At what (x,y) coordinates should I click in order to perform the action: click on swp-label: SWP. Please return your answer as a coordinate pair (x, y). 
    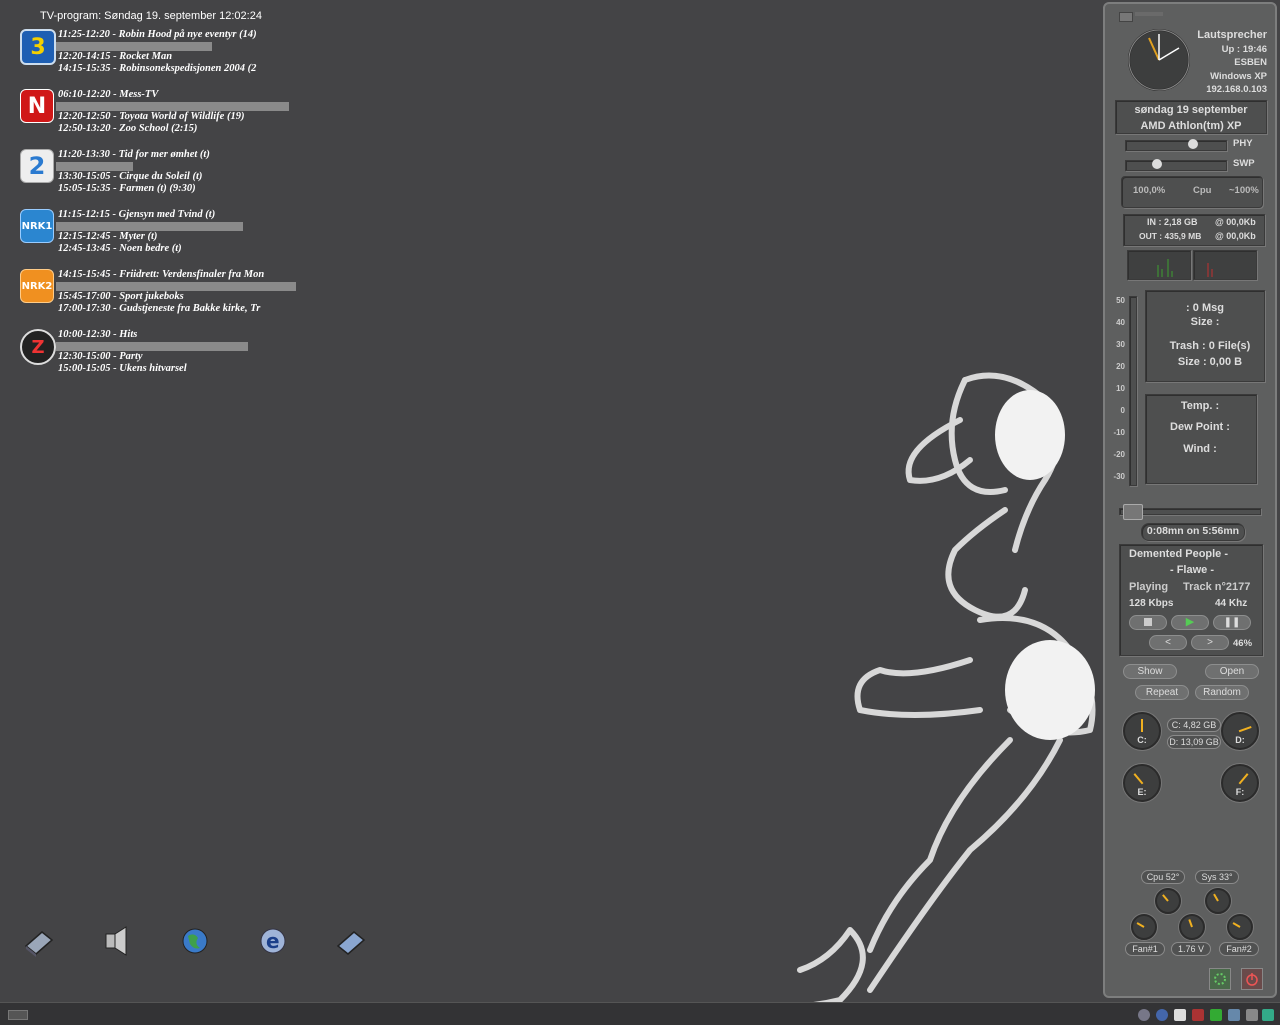
    Looking at the image, I should click on (1244, 163).